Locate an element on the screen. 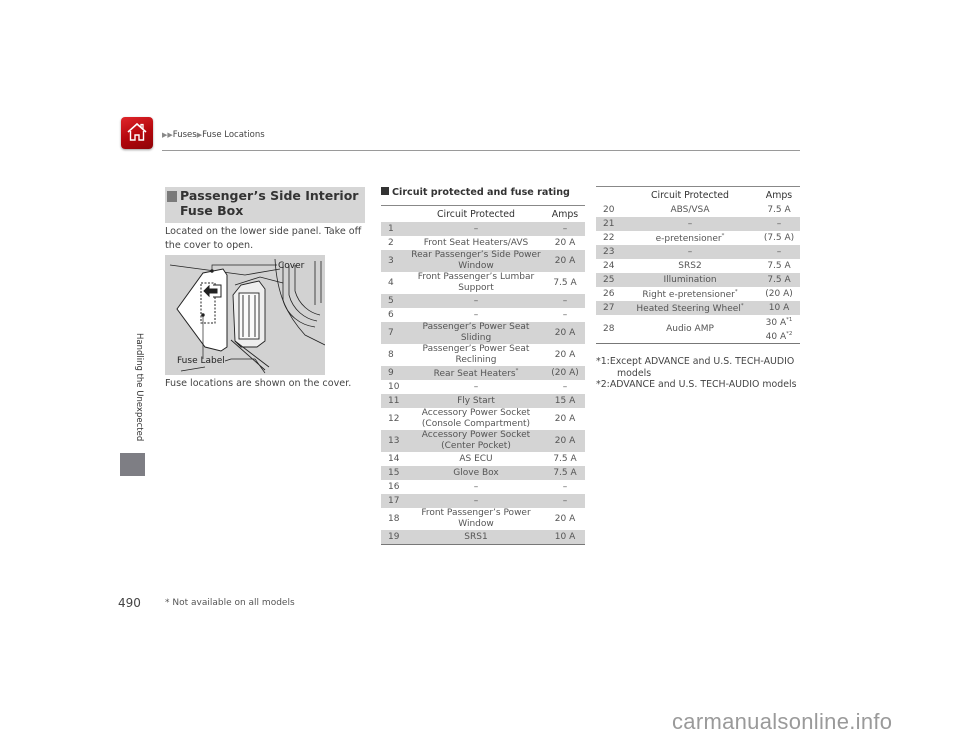  fuse-amps: (7.5 A) is located at coordinates (779, 237).